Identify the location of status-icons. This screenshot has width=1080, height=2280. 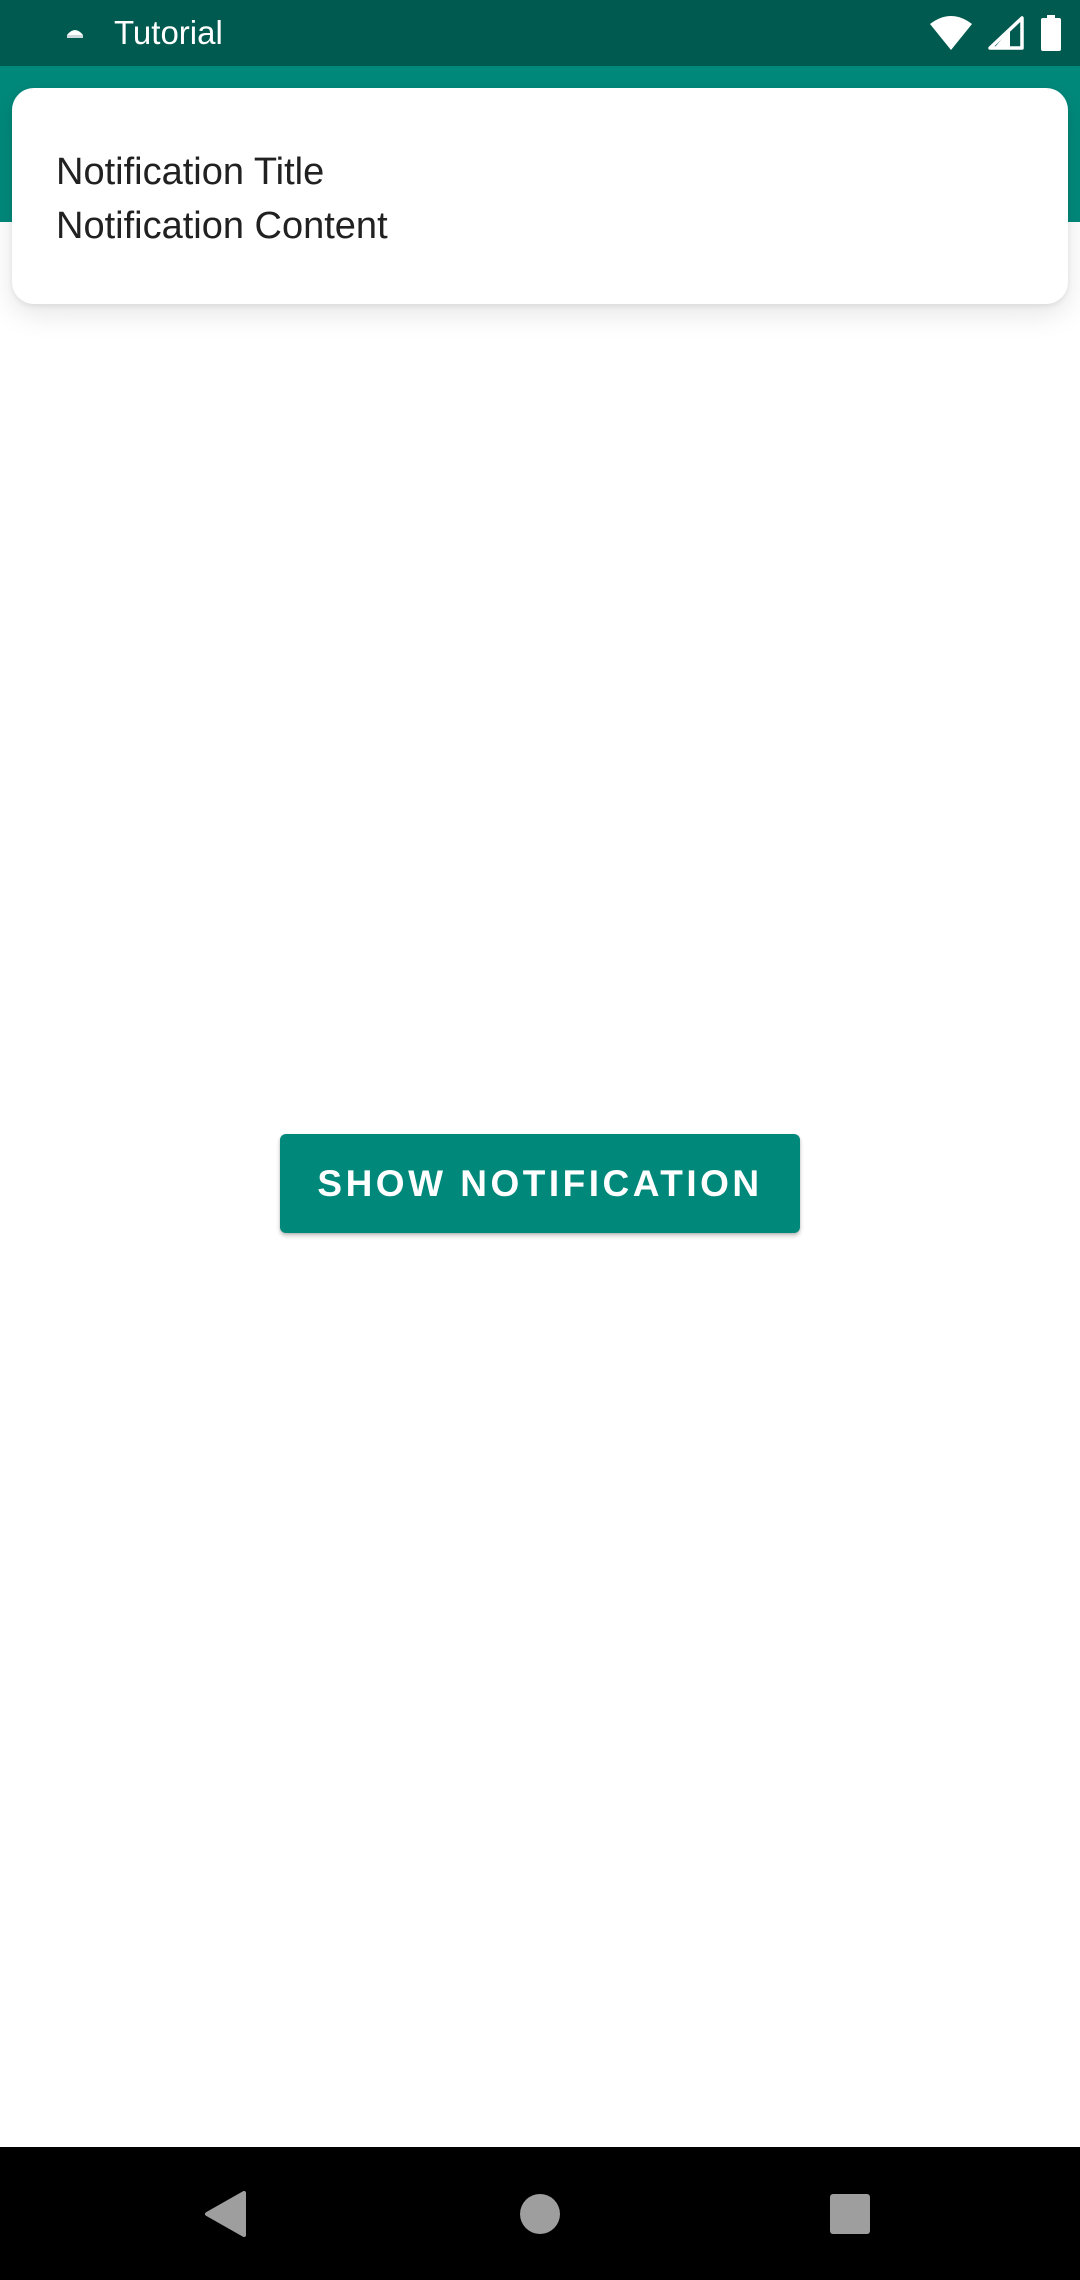
(996, 33).